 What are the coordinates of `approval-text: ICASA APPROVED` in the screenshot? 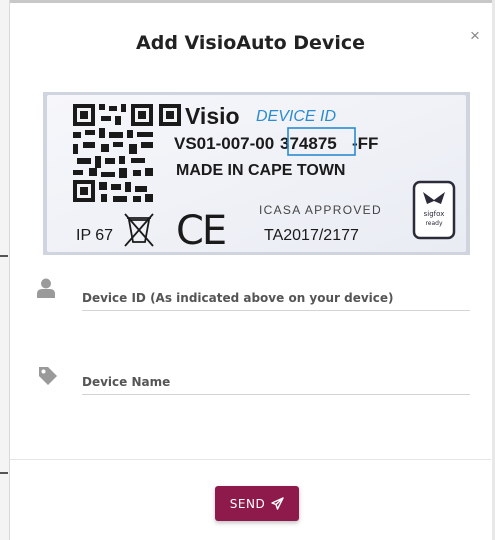 It's located at (320, 210).